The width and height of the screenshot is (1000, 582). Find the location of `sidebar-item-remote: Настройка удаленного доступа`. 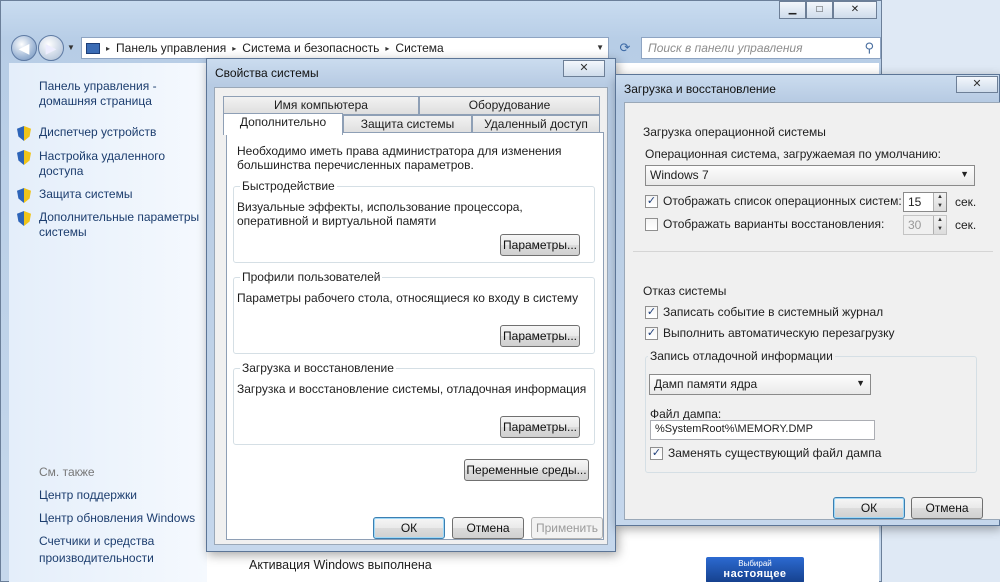

sidebar-item-remote: Настройка удаленного доступа is located at coordinates (112, 164).